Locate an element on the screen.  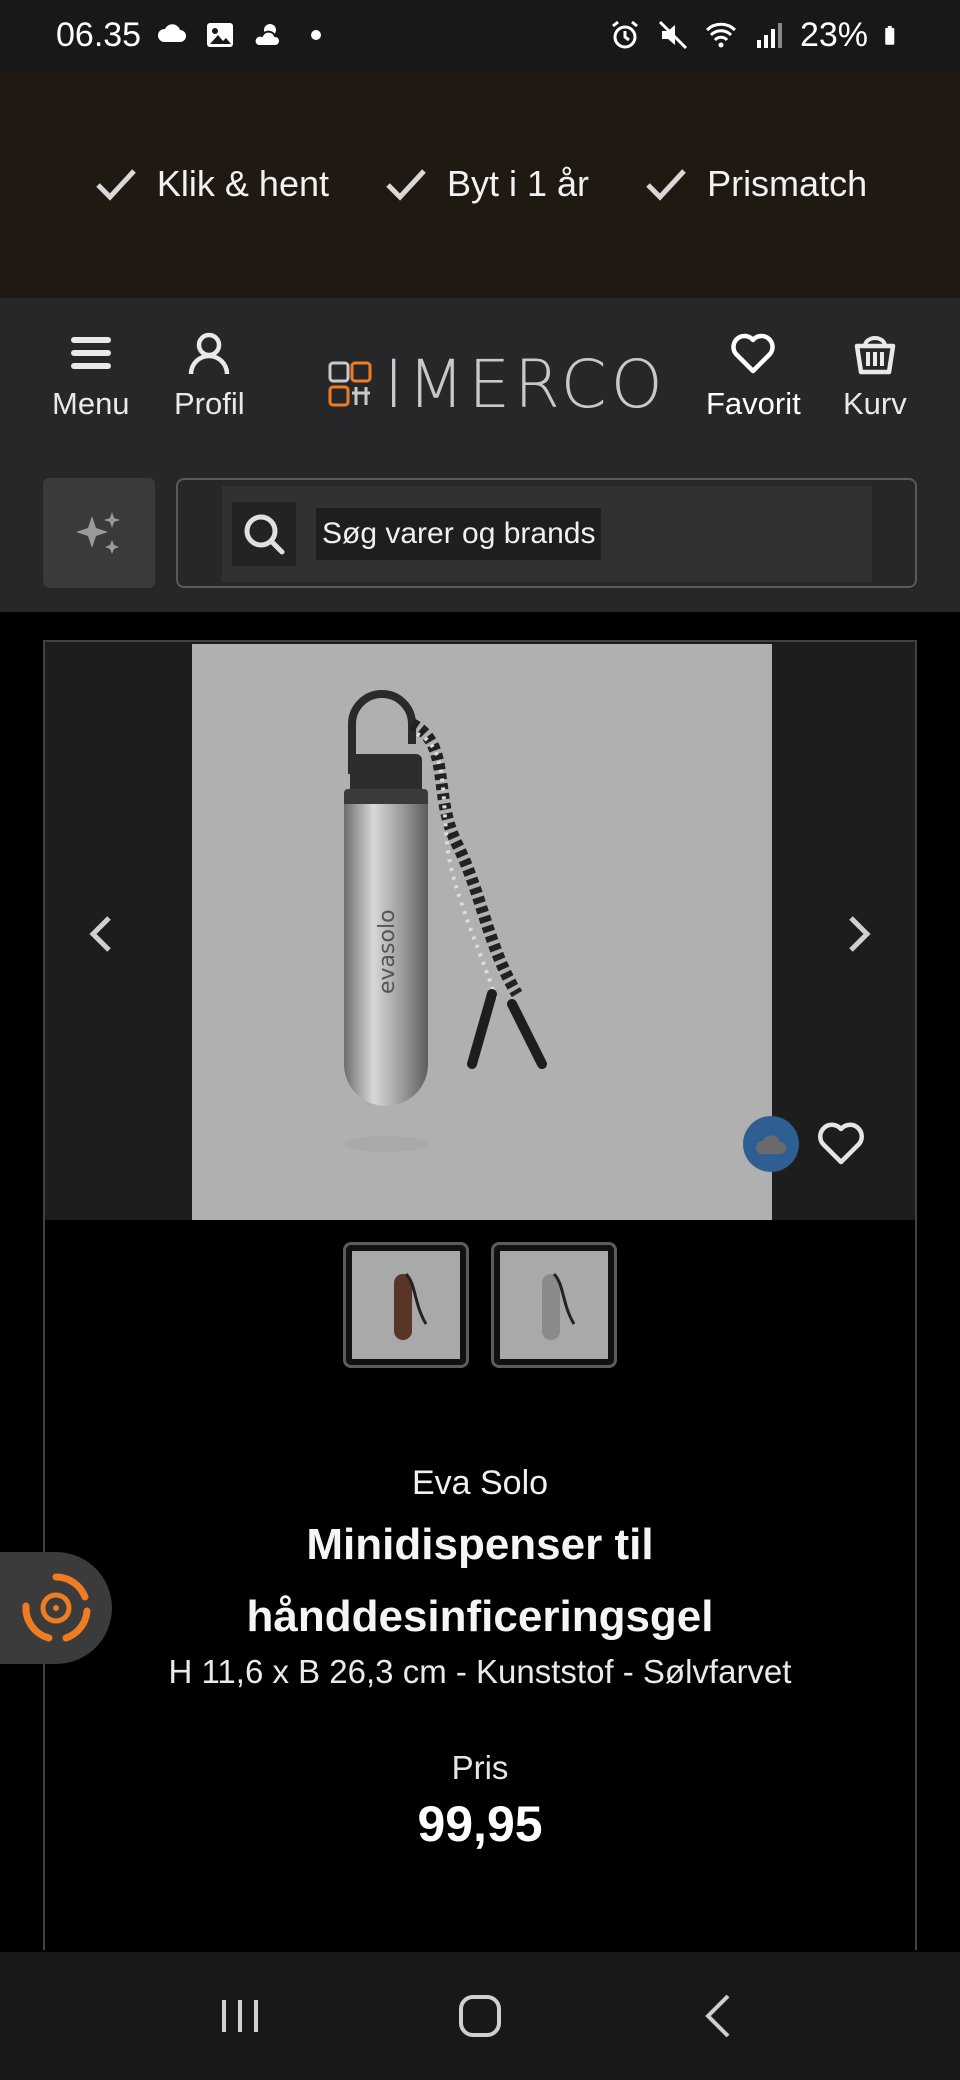
signal-icon is located at coordinates (769, 35).